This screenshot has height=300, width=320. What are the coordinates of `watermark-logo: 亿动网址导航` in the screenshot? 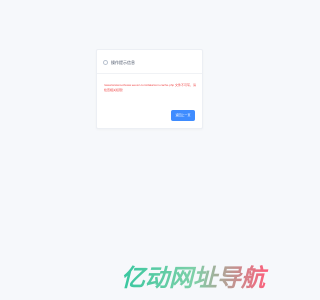 It's located at (195, 278).